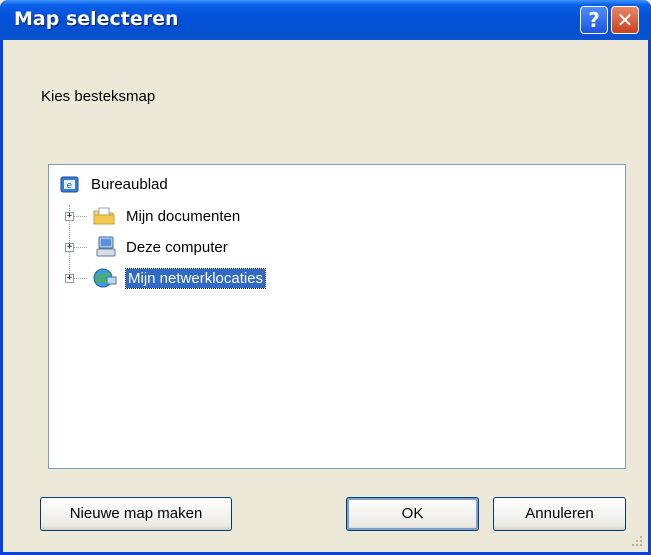 Image resolution: width=651 pixels, height=555 pixels. Describe the element at coordinates (412, 514) in the screenshot. I see `ok-button: OK` at that location.